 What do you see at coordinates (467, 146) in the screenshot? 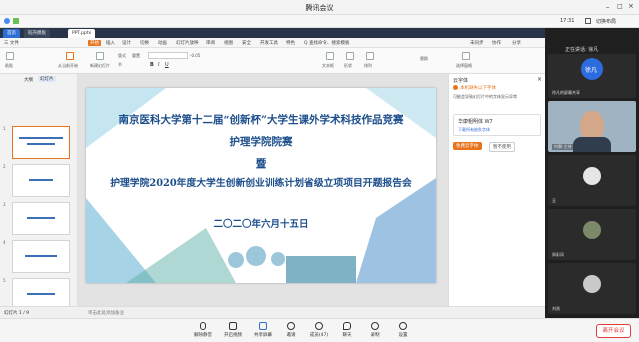
I see `cloud-font-button: 免费云字体` at bounding box center [467, 146].